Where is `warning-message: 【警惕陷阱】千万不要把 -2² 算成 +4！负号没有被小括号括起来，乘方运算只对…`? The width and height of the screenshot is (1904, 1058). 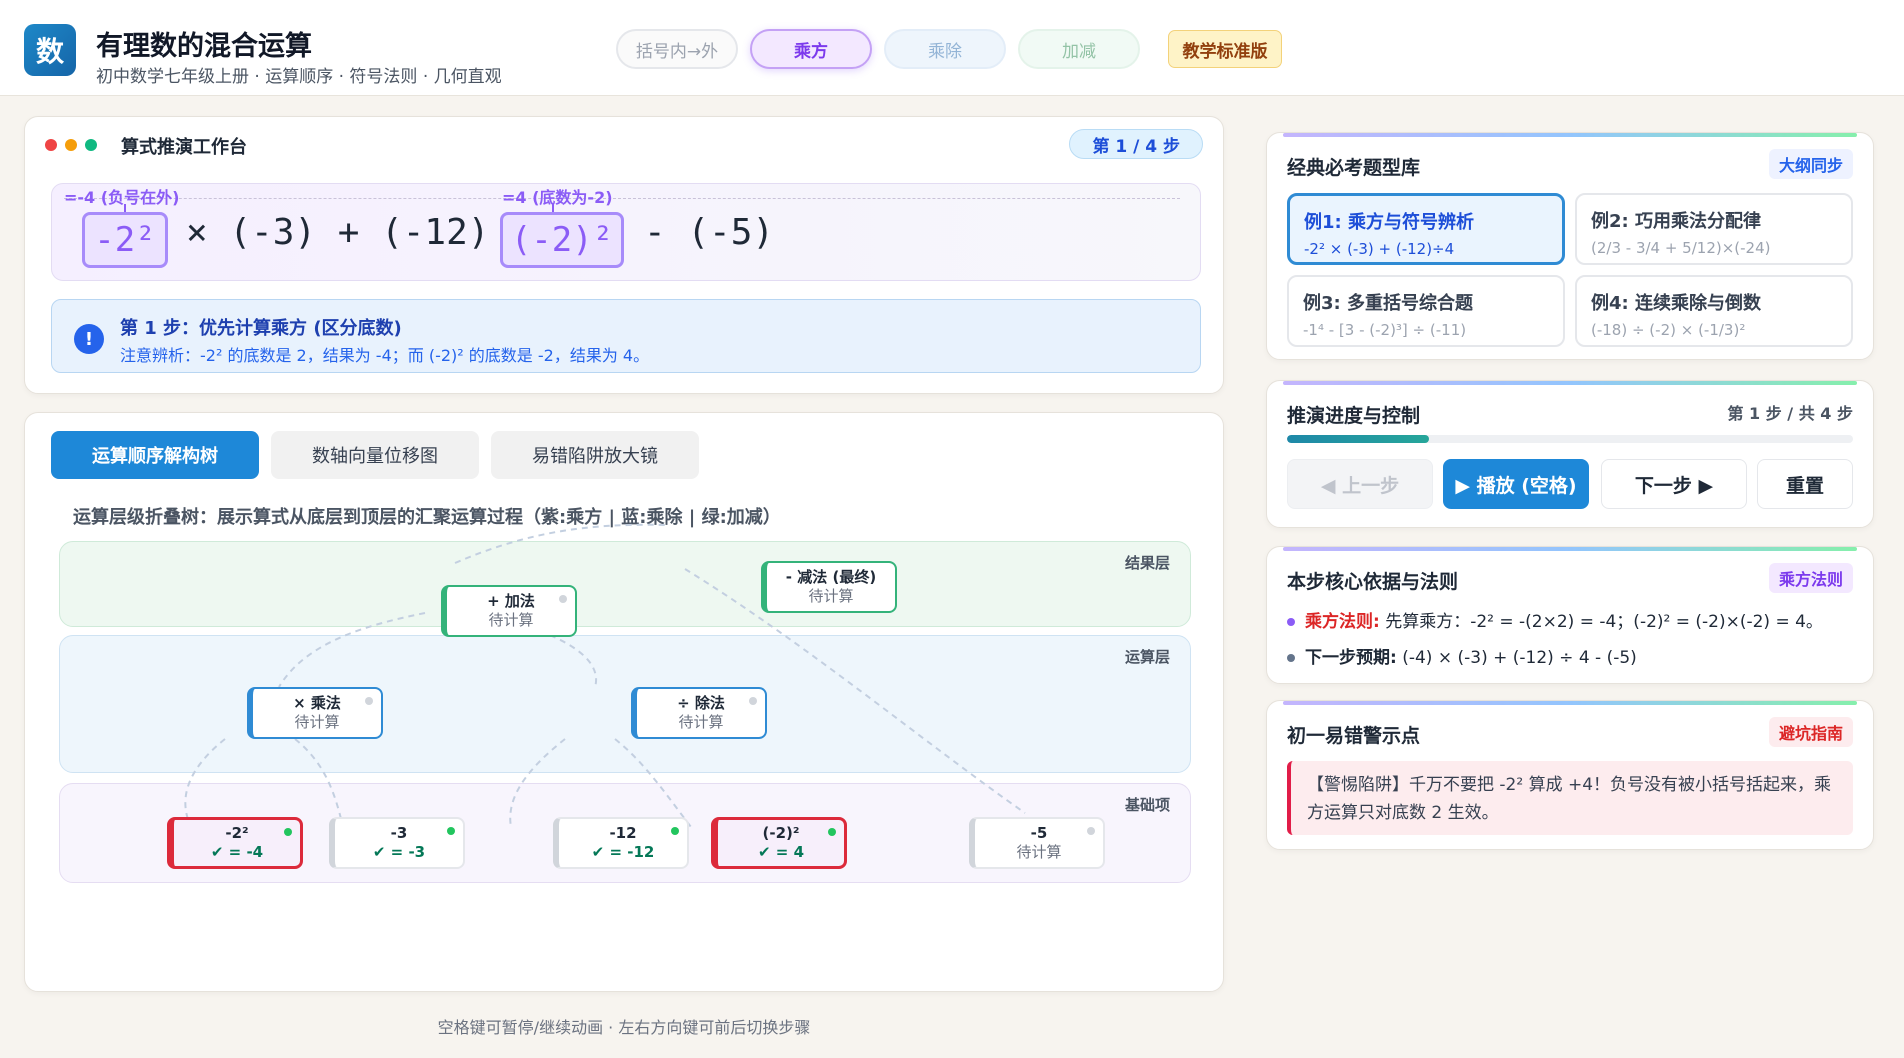
warning-message: 【警惕陷阱】千万不要把 -2² 算成 +4！负号没有被小括号括起来，乘方运算只对… is located at coordinates (1570, 798).